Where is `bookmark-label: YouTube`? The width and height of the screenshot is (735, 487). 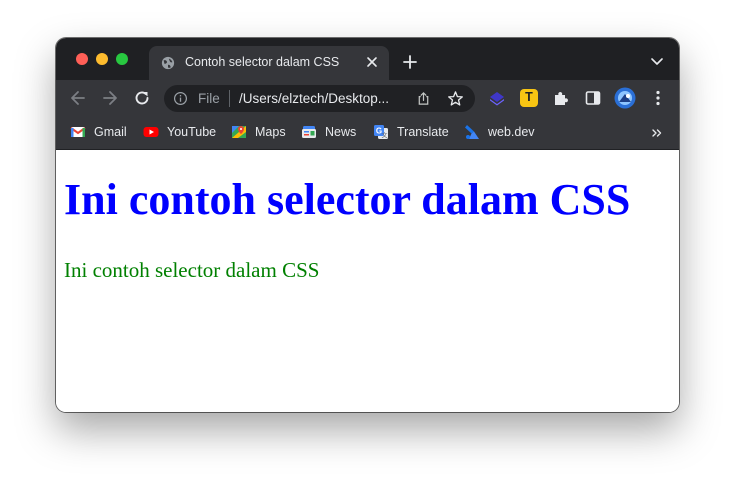
bookmark-label: YouTube is located at coordinates (192, 132).